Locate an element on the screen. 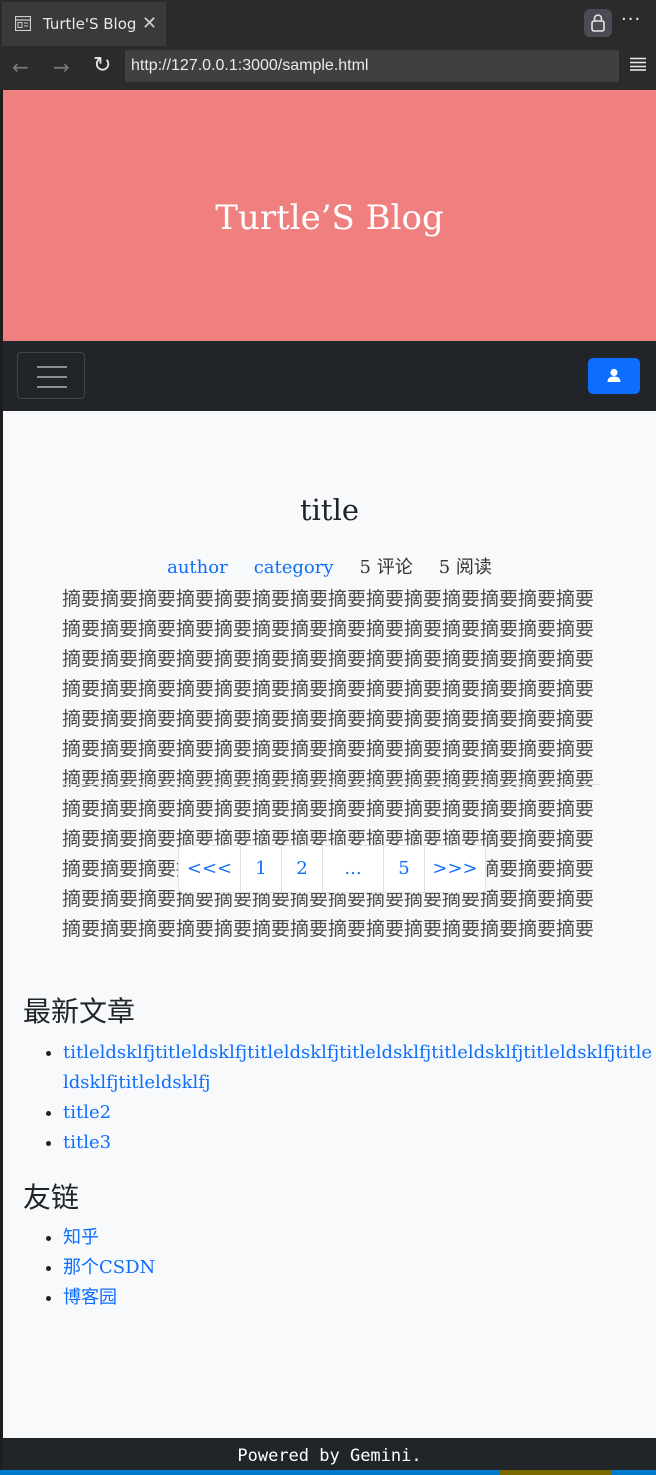 This screenshot has width=656, height=1475. list-item: title3 is located at coordinates (358, 1143).